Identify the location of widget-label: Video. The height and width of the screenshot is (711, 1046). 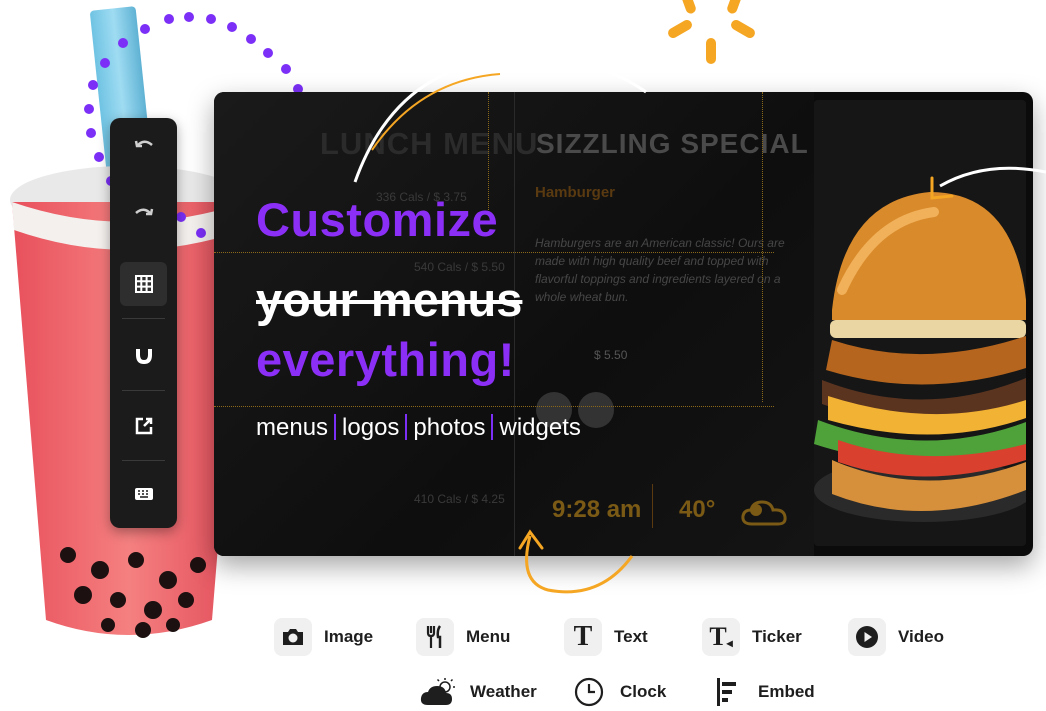
(921, 636).